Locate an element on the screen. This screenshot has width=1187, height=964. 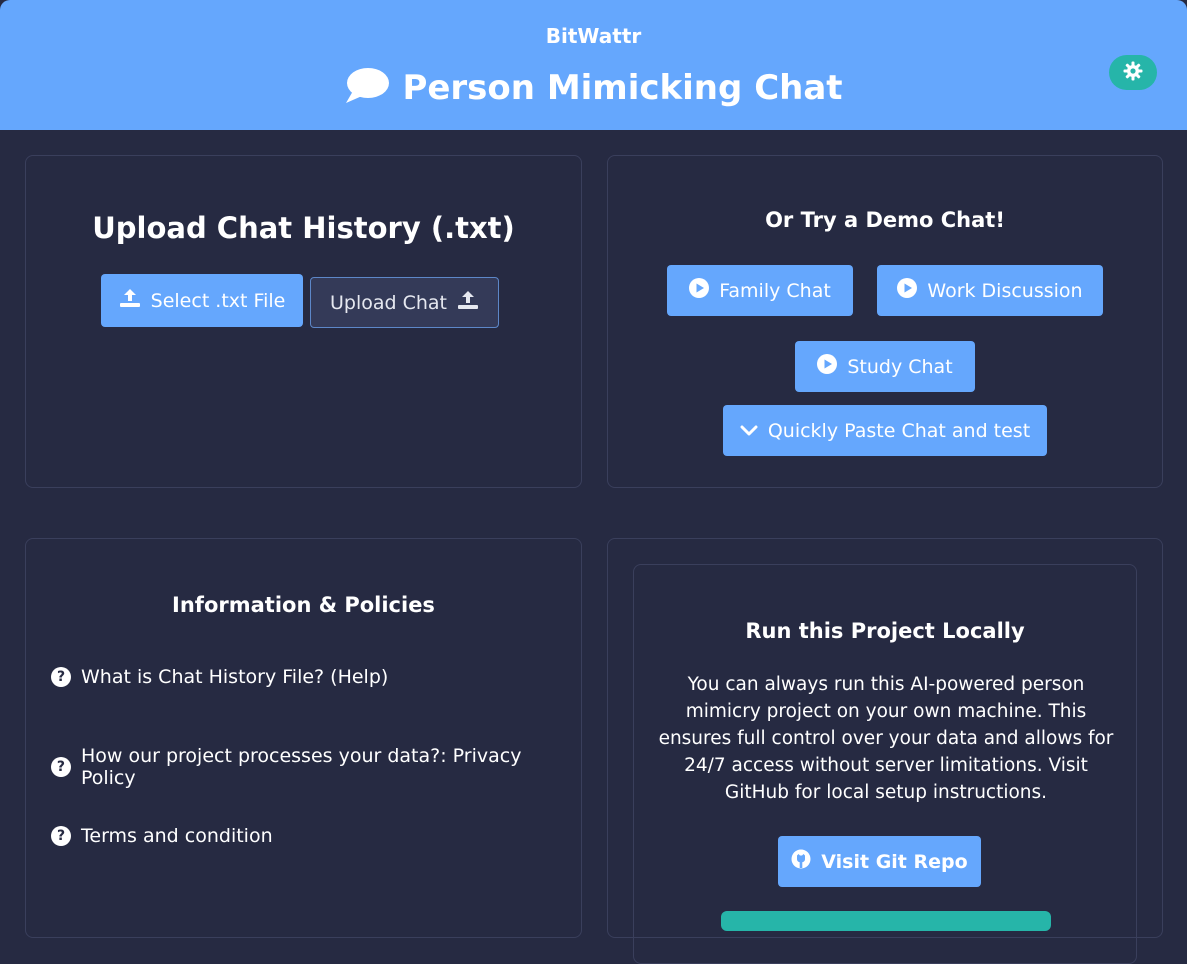
paste-chat-toggle-button: Quickly Paste Chat and test is located at coordinates (885, 430).